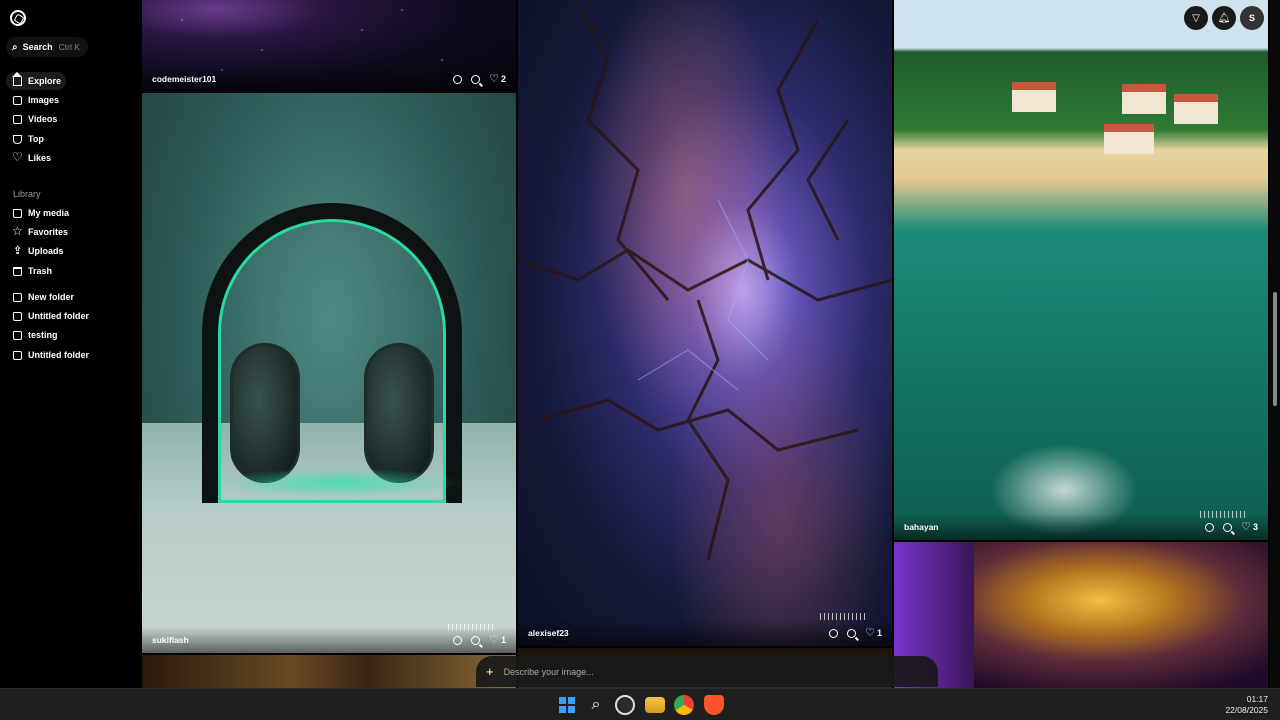 This screenshot has height=720, width=1280. I want to click on avatar: S, so click(1252, 18).